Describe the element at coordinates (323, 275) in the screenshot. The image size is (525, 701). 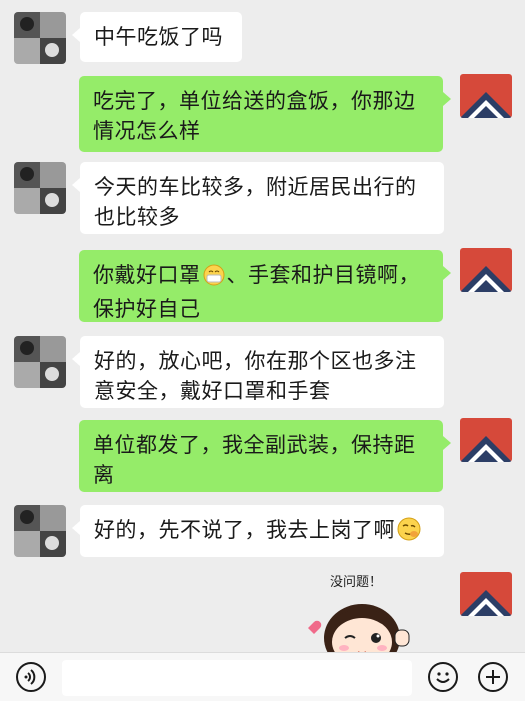
I see `message-text: 、手套和护目镜啊，` at that location.